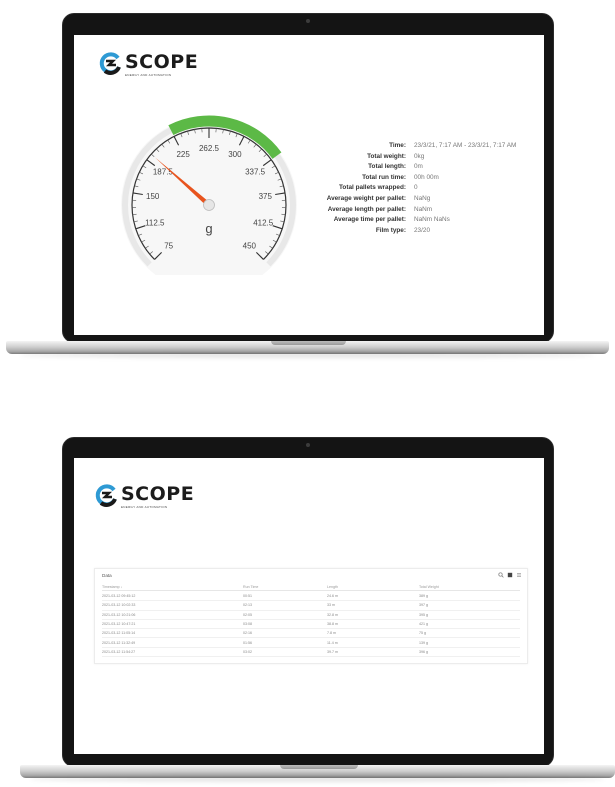 This screenshot has width=615, height=787. I want to click on table-row: 2021-03-12 11:32:49 01:56 11.4 m 139 g, so click(311, 643).